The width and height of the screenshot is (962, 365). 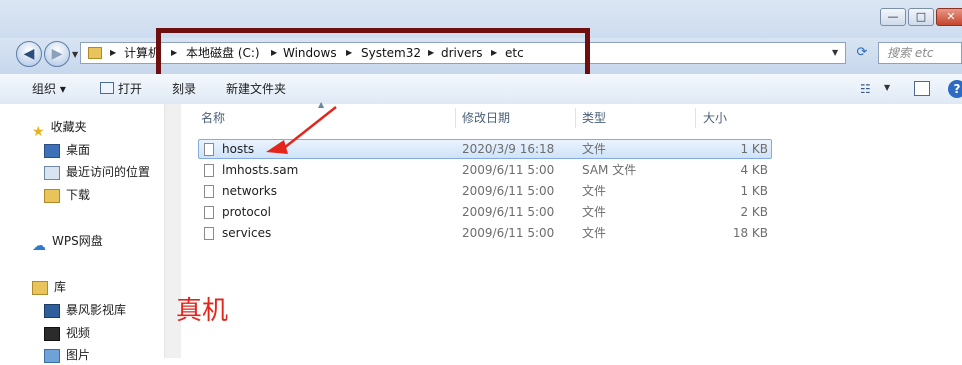 I want to click on annotation-text: 真机, so click(x=202, y=311).